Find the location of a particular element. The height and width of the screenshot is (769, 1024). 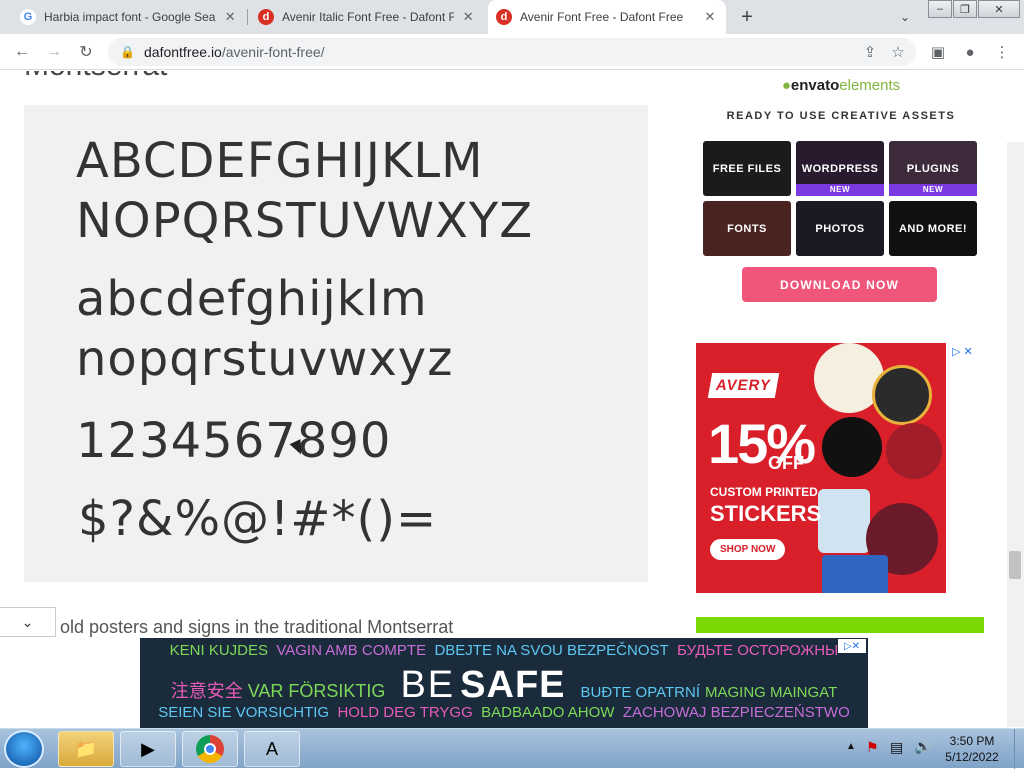

ad-safe: SAFE is located at coordinates (513, 685).